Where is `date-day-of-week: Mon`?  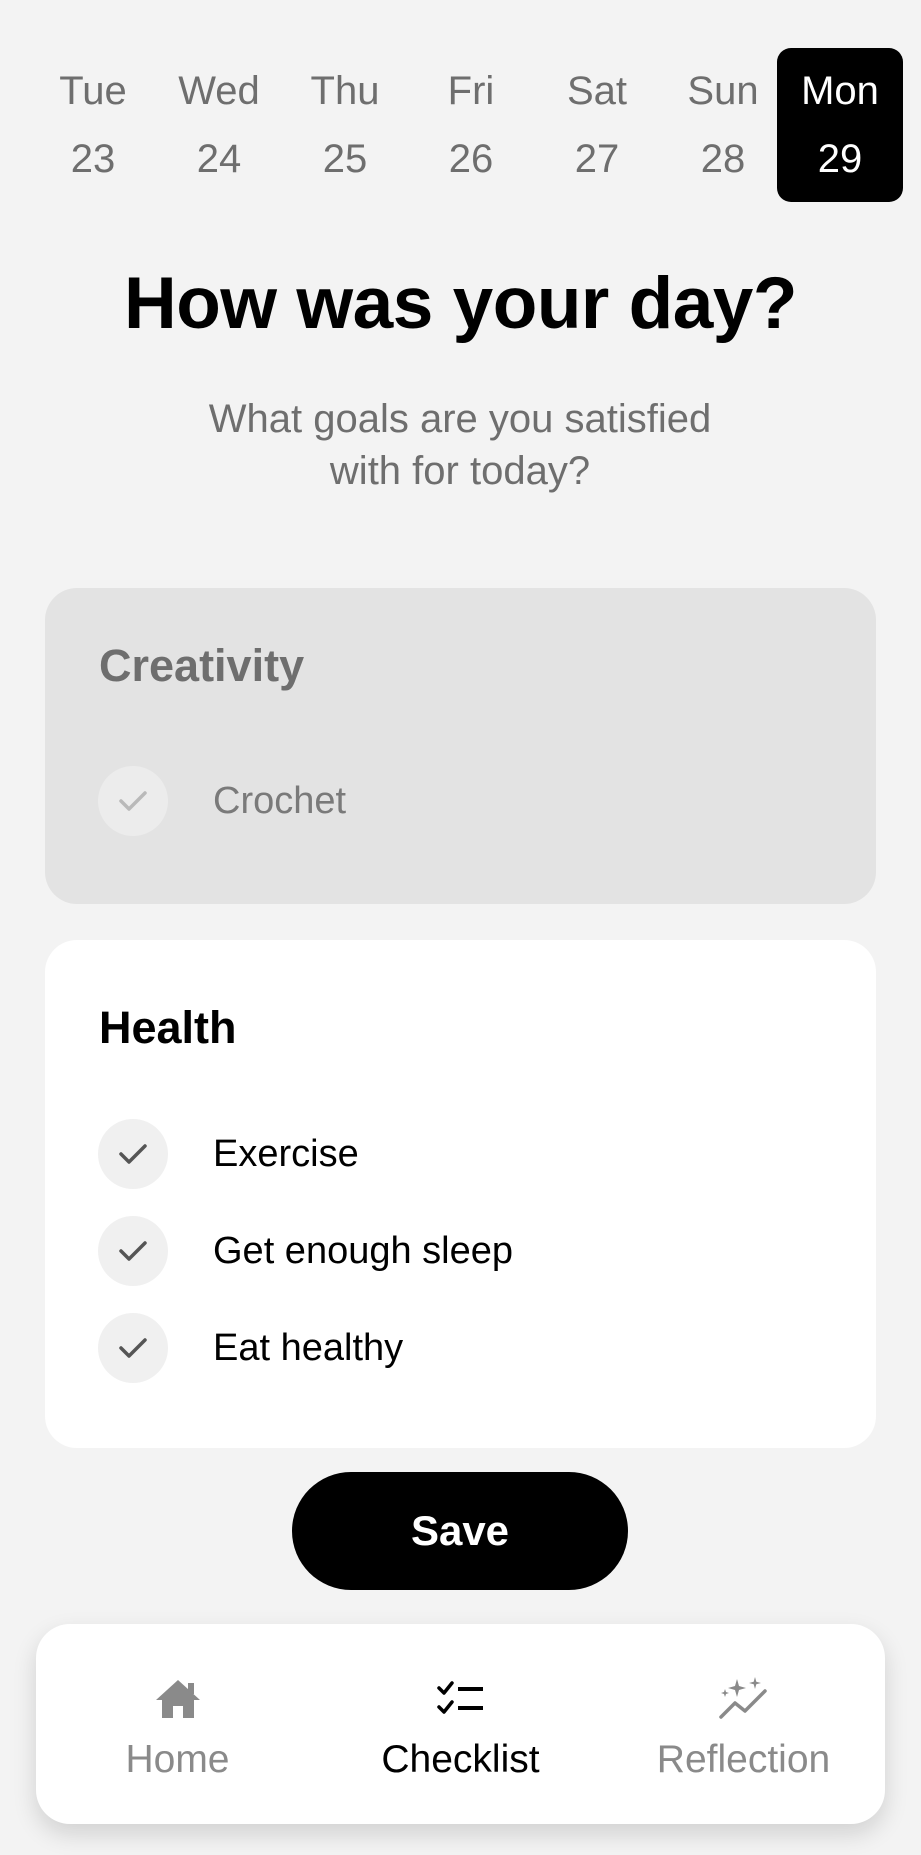 date-day-of-week: Mon is located at coordinates (840, 91).